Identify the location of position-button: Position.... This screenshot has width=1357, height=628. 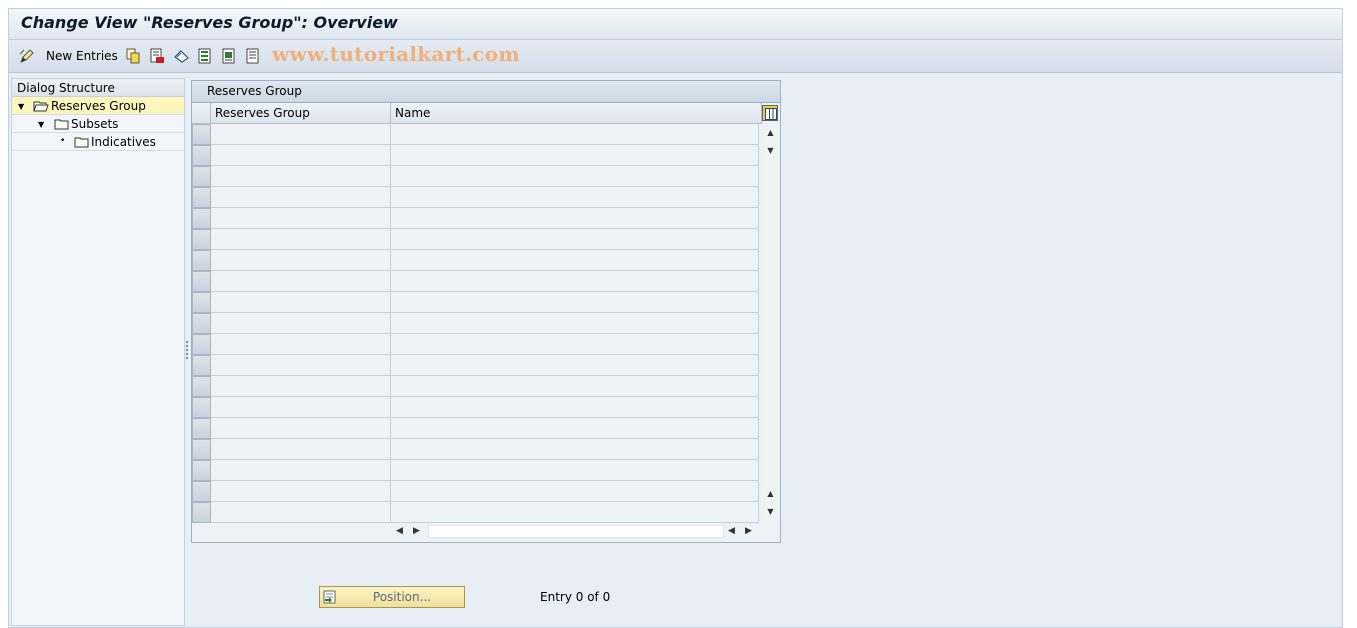
(392, 597).